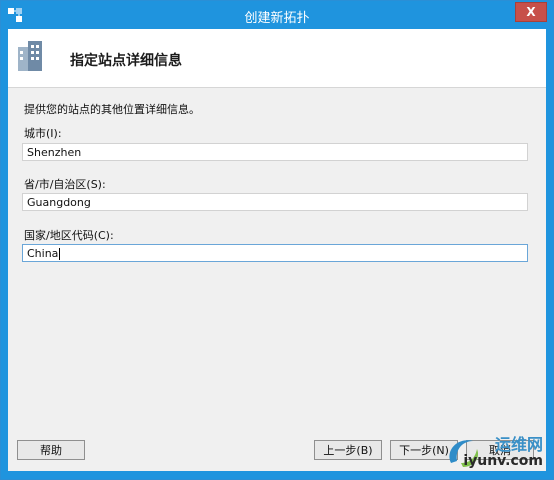  What do you see at coordinates (51, 450) in the screenshot?
I see `help-button: 帮助` at bounding box center [51, 450].